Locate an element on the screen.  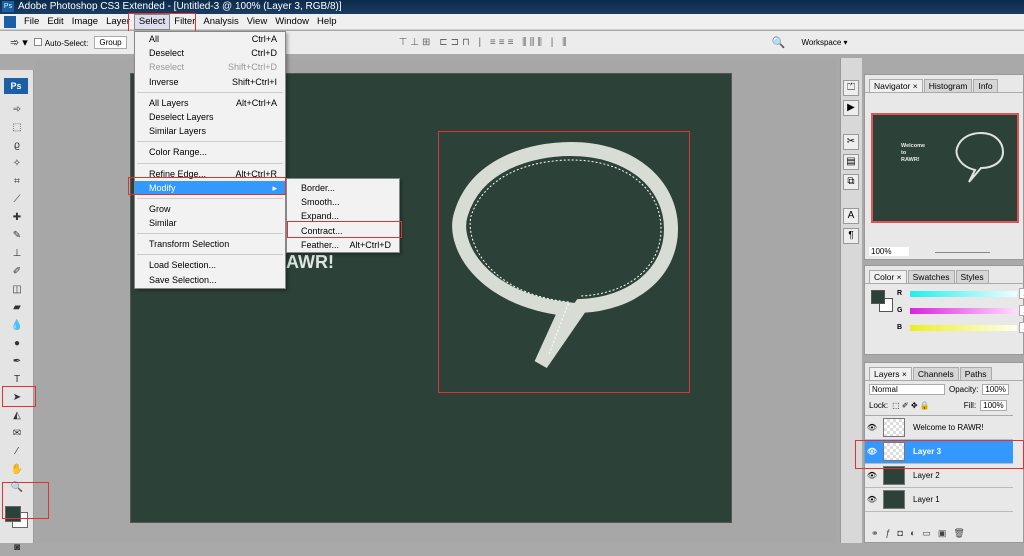
layer-row-selected: 👁 Layer 3 is located at coordinates (939, 452).